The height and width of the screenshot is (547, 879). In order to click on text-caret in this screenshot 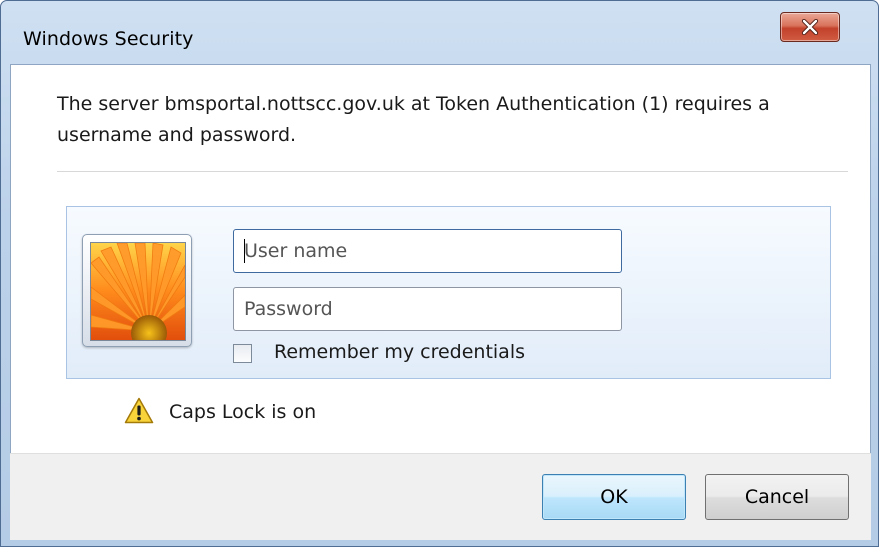, I will do `click(244, 251)`.